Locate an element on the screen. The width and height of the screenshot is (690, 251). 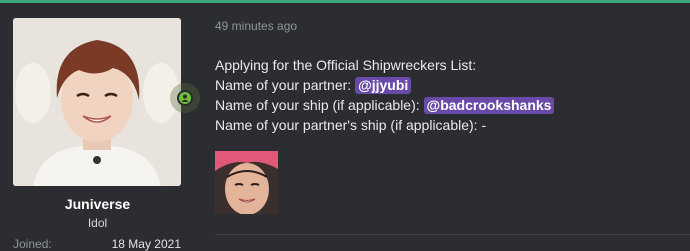
online-status-indicator is located at coordinates (185, 98).